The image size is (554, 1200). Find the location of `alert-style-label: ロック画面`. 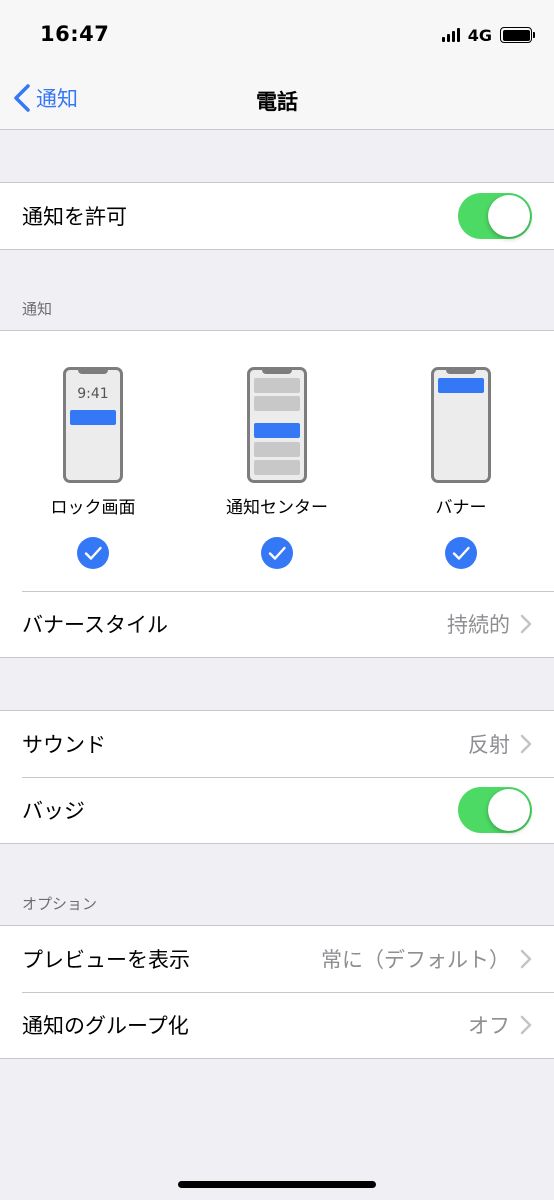

alert-style-label: ロック画面 is located at coordinates (93, 508).